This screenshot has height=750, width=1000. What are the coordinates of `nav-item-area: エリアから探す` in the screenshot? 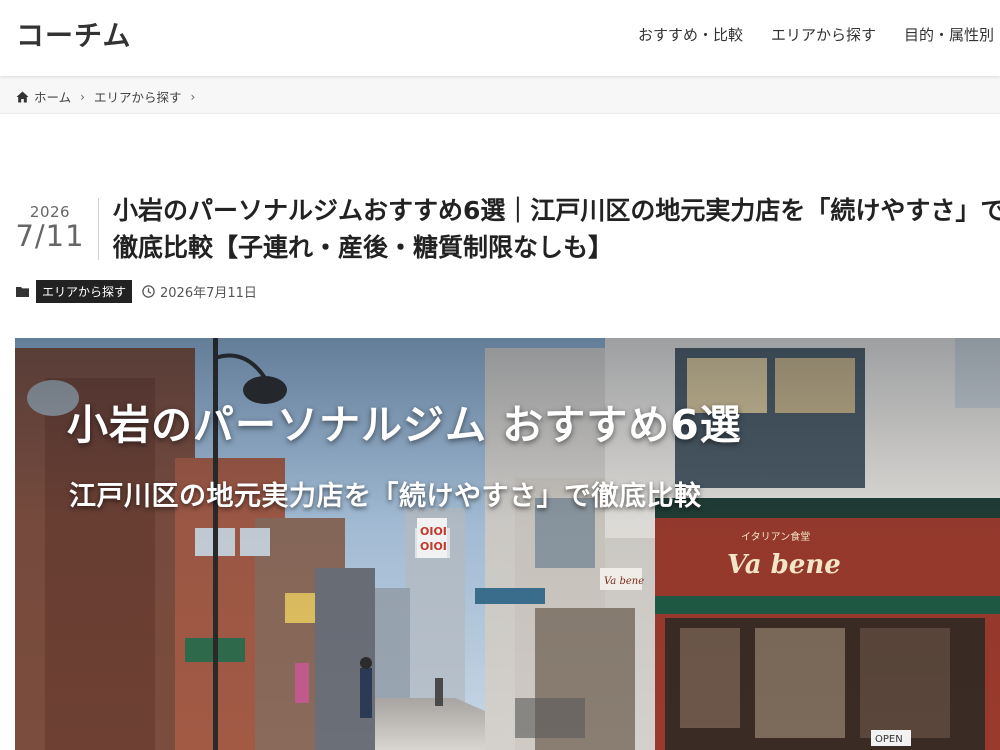 It's located at (823, 34).